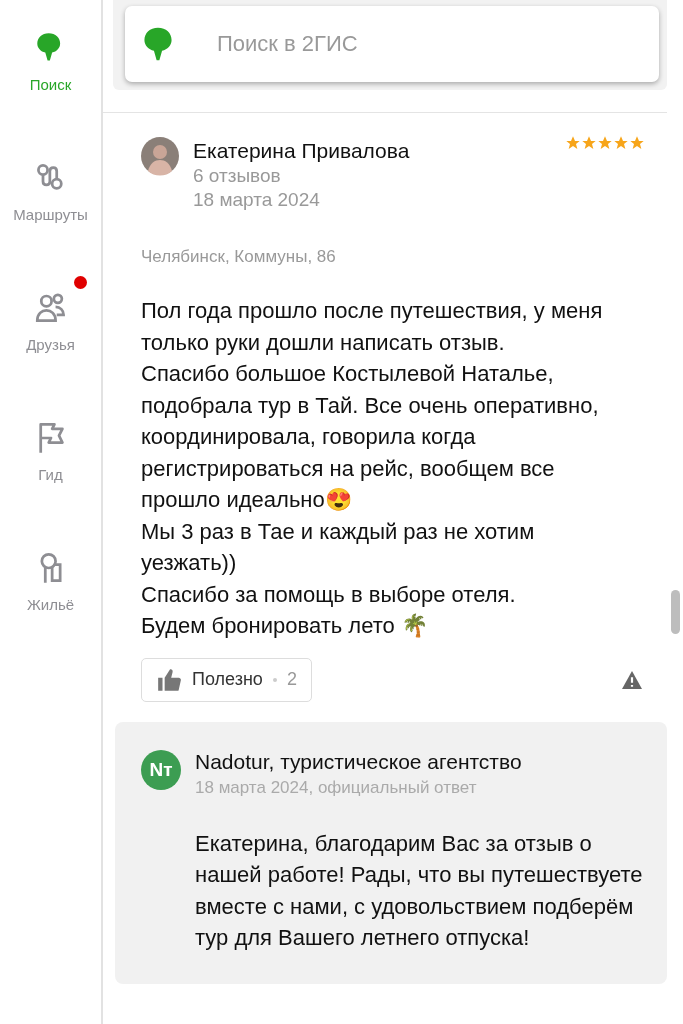 The image size is (683, 1024). What do you see at coordinates (302, 151) in the screenshot?
I see `author-name: Екатерина Привалова` at bounding box center [302, 151].